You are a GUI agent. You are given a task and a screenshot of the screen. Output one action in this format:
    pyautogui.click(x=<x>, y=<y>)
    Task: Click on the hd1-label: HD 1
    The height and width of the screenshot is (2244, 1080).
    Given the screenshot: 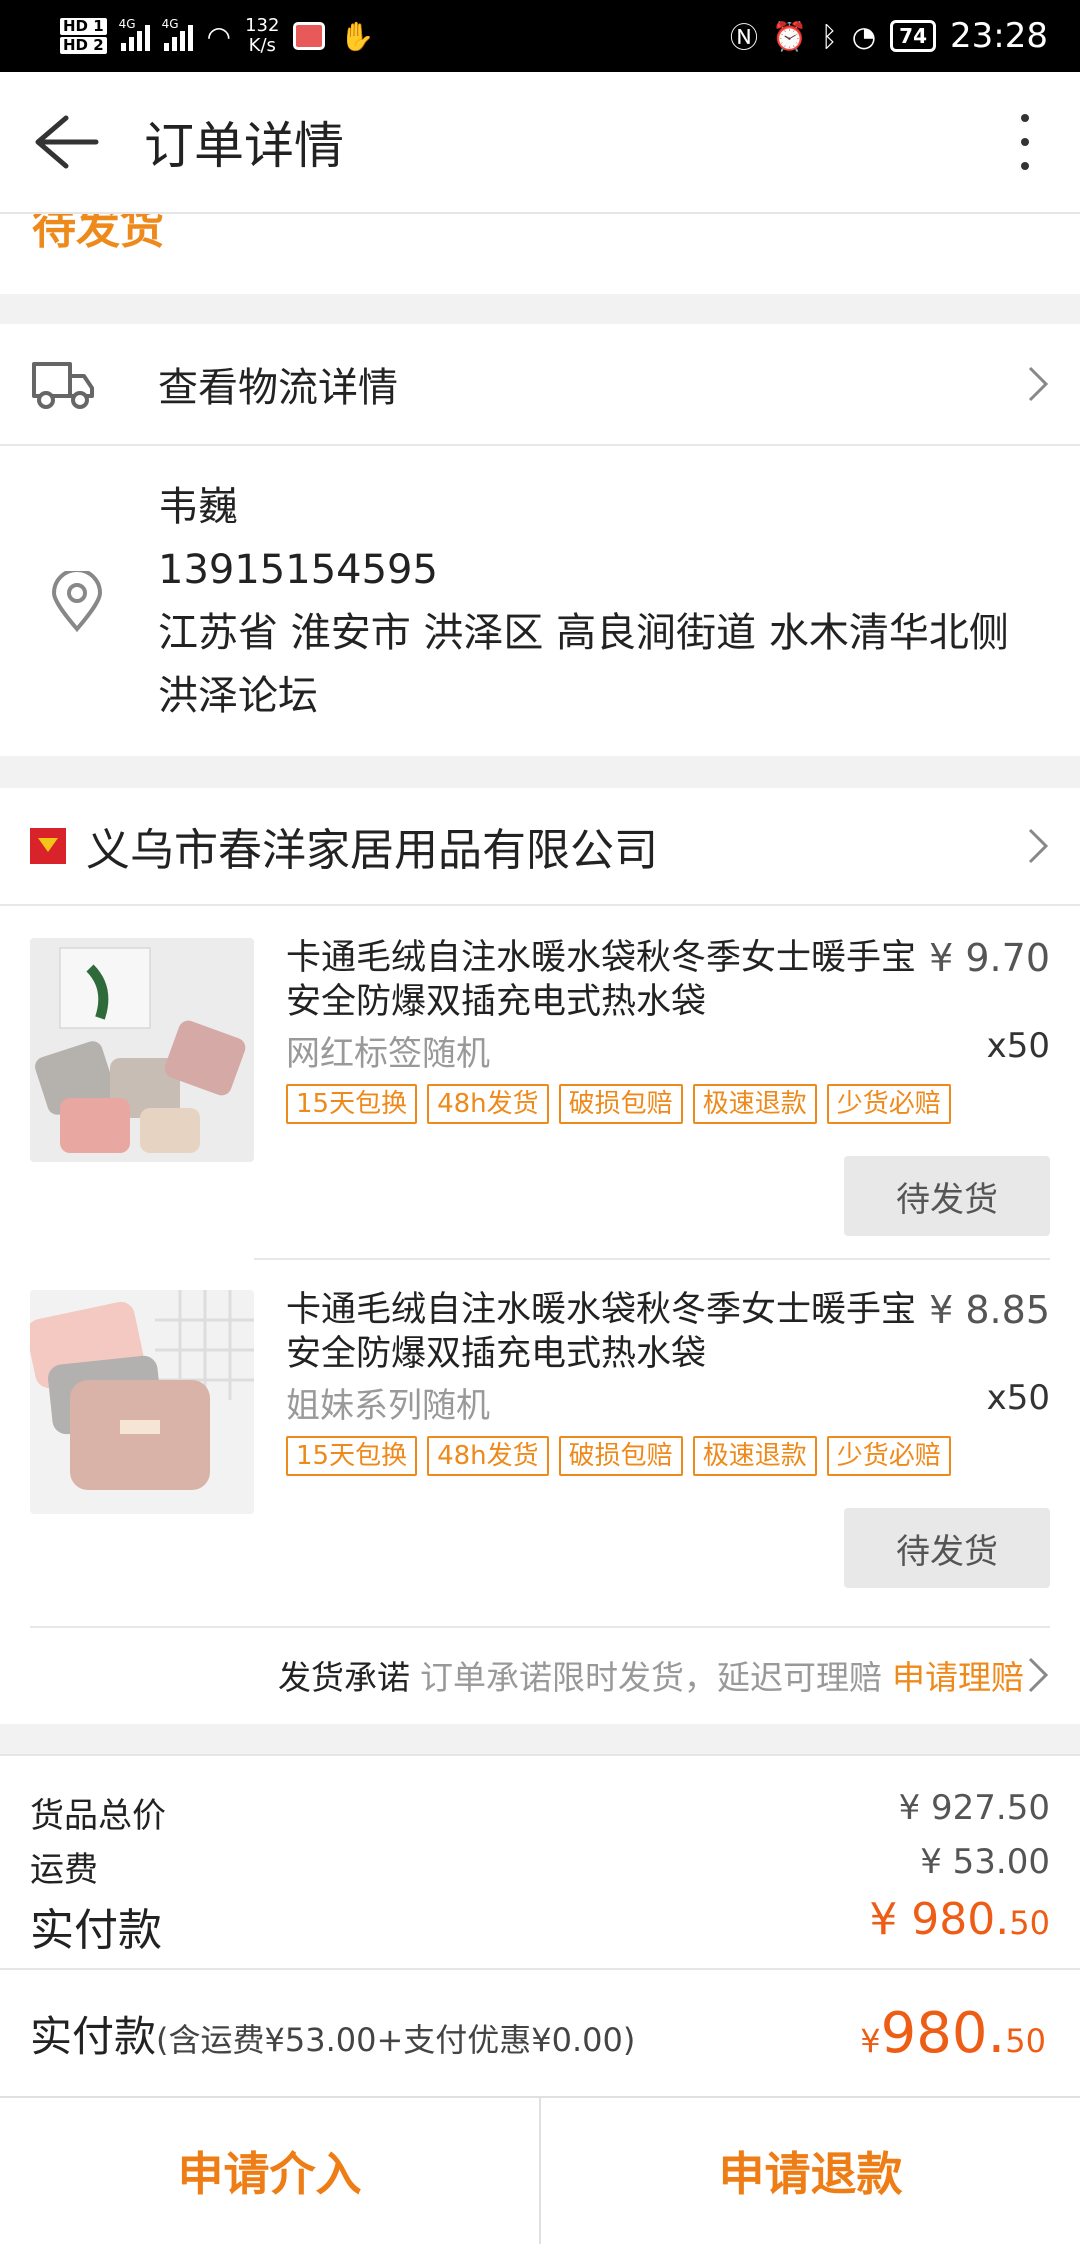 What is the action you would take?
    pyautogui.click(x=83, y=26)
    